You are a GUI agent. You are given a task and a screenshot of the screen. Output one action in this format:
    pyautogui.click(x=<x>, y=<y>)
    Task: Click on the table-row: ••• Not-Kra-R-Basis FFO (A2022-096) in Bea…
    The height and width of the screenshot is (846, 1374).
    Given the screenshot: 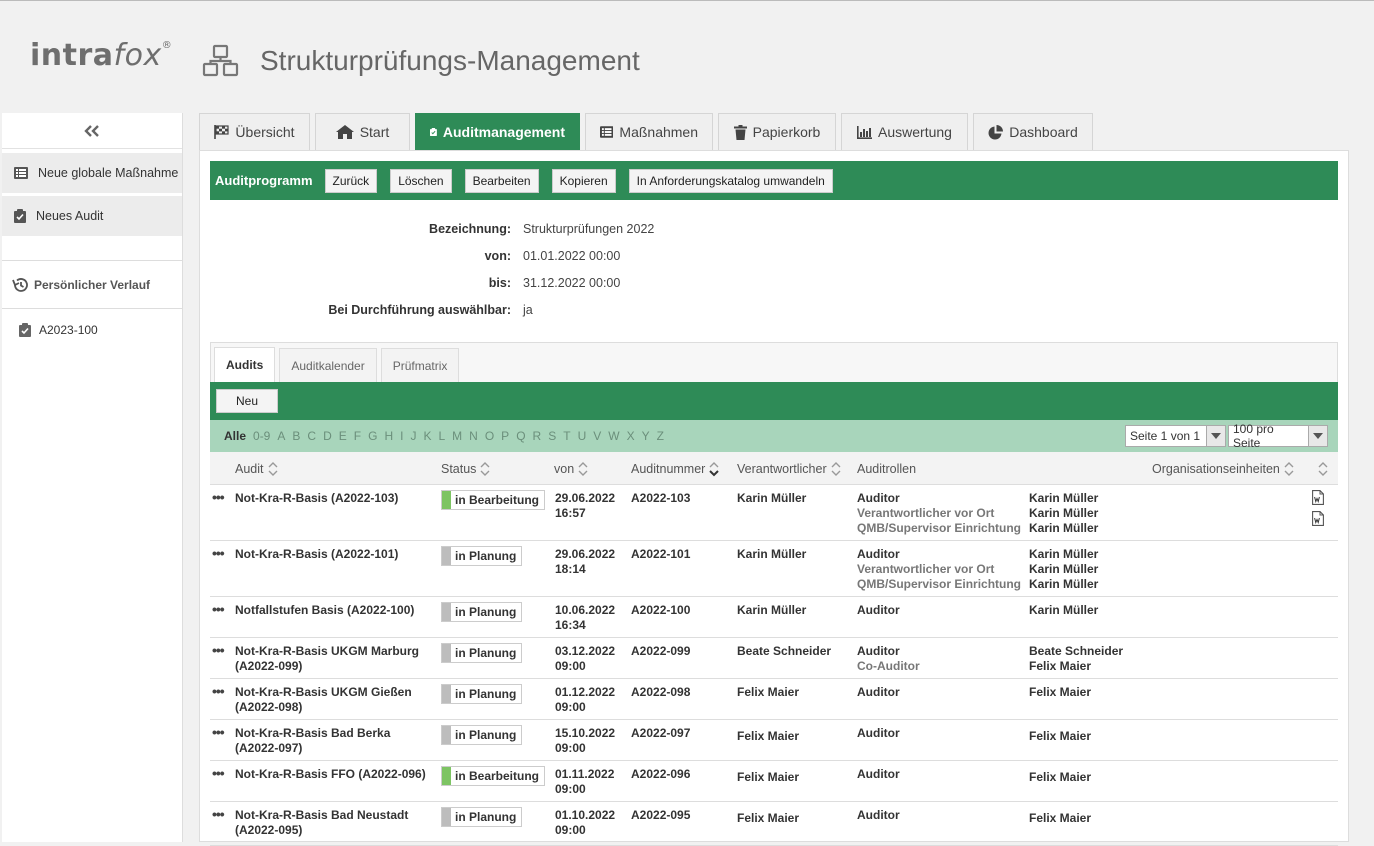 What is the action you would take?
    pyautogui.click(x=774, y=781)
    